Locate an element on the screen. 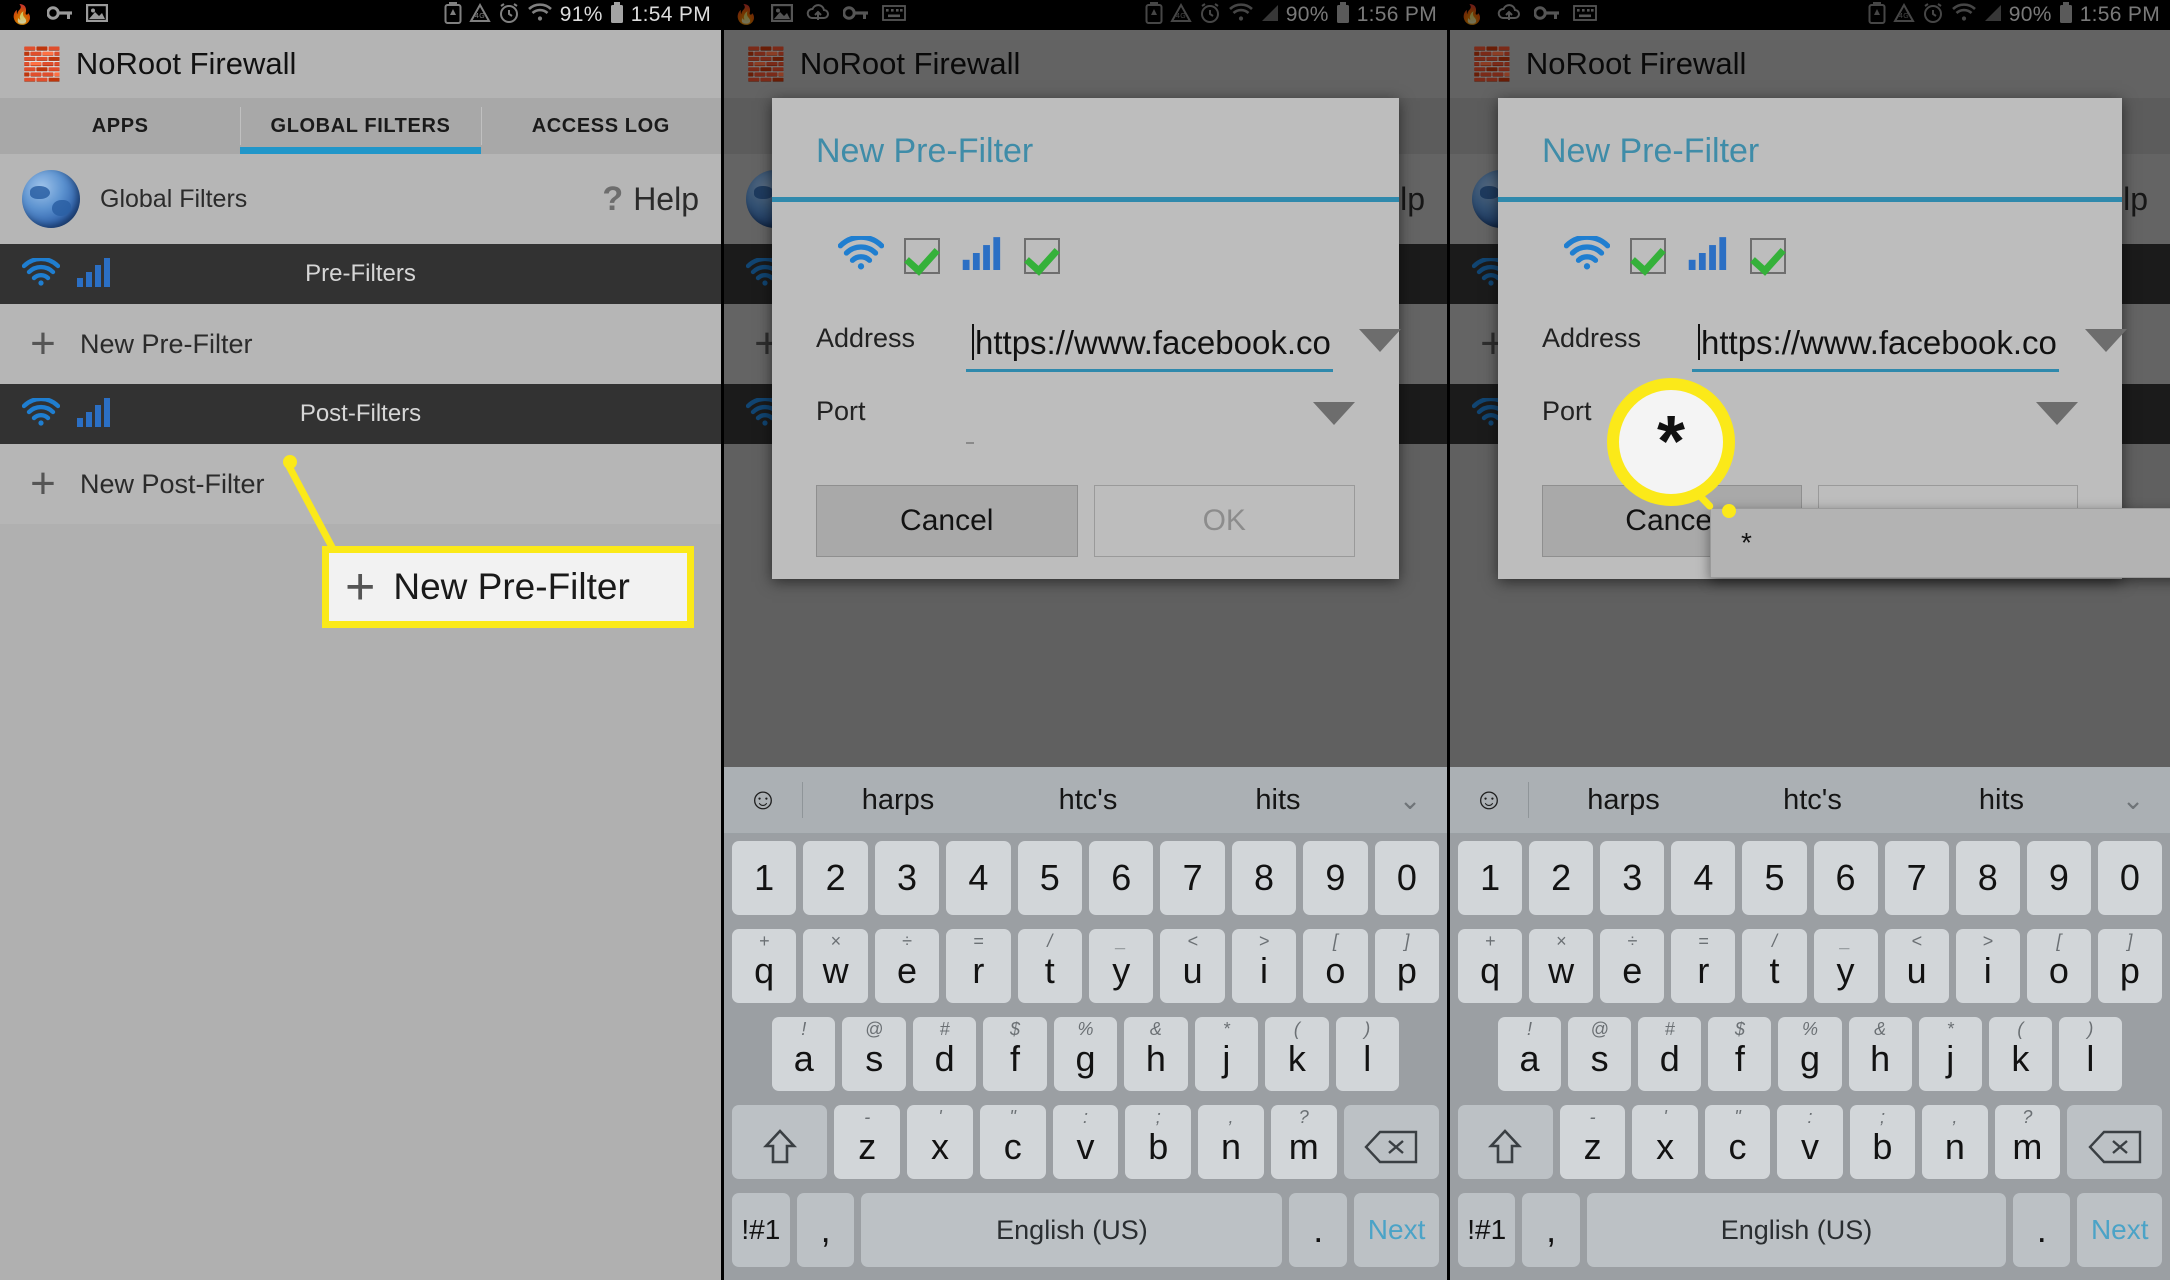  mobile-data-checkbox is located at coordinates (1042, 255).